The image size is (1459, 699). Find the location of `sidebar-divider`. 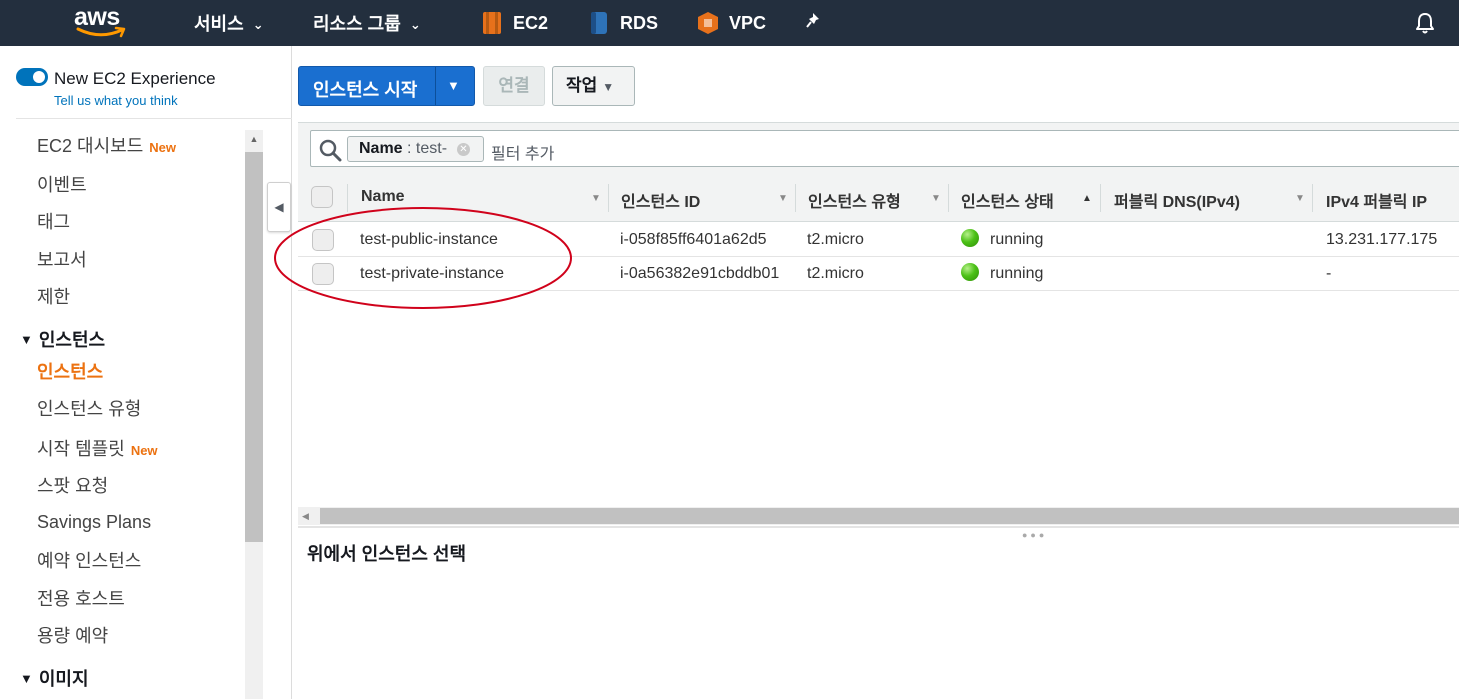

sidebar-divider is located at coordinates (154, 118).